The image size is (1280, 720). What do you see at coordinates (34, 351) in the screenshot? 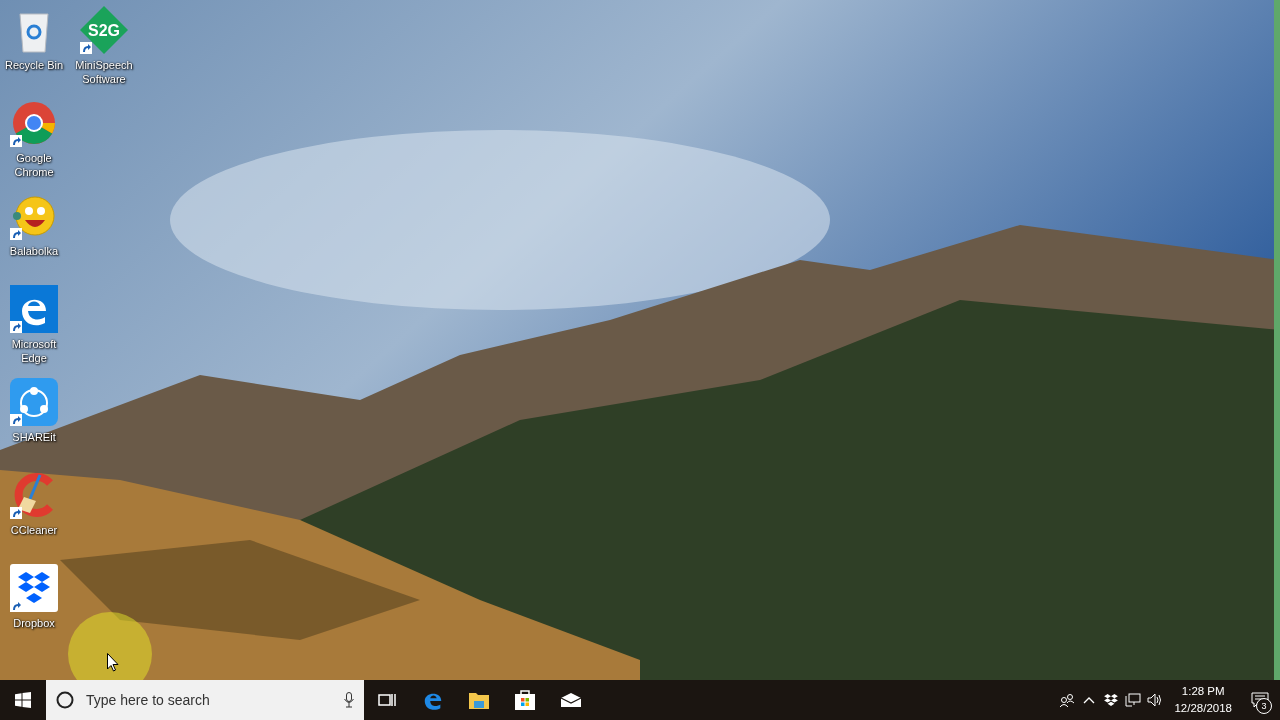
I see `desktop-icon-label: Microsoft Edge` at bounding box center [34, 351].